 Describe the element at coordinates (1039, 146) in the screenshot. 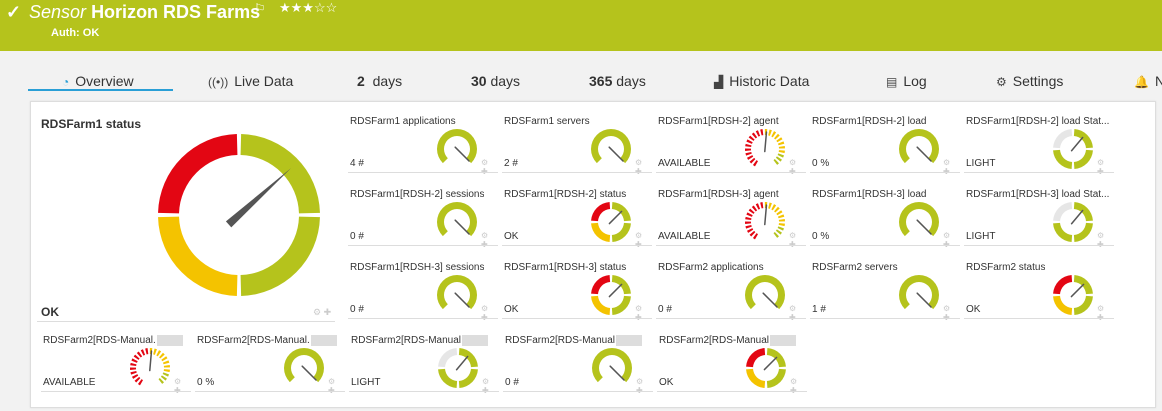

I see `gauge-tile: RDSFarm1[RDSH-2] load Stat... LIGHT ⚙ ✚` at that location.